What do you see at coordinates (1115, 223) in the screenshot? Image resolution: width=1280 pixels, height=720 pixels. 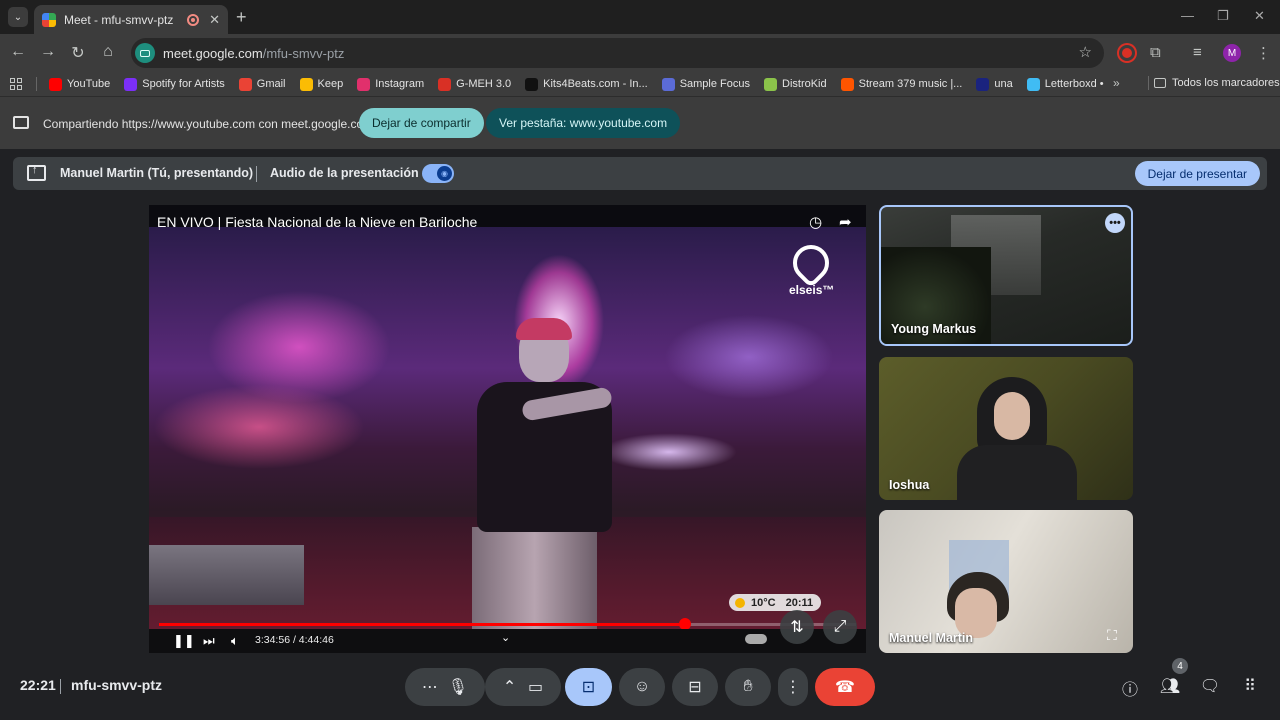 I see `more-options-icon: •••` at bounding box center [1115, 223].